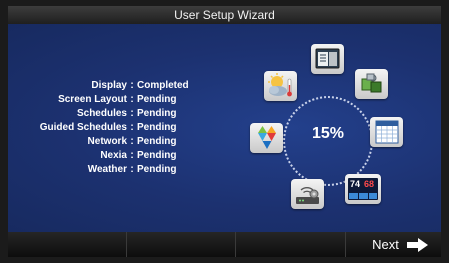 The width and height of the screenshot is (449, 263). I want to click on status-row-display: Display : Completed, so click(99, 86).